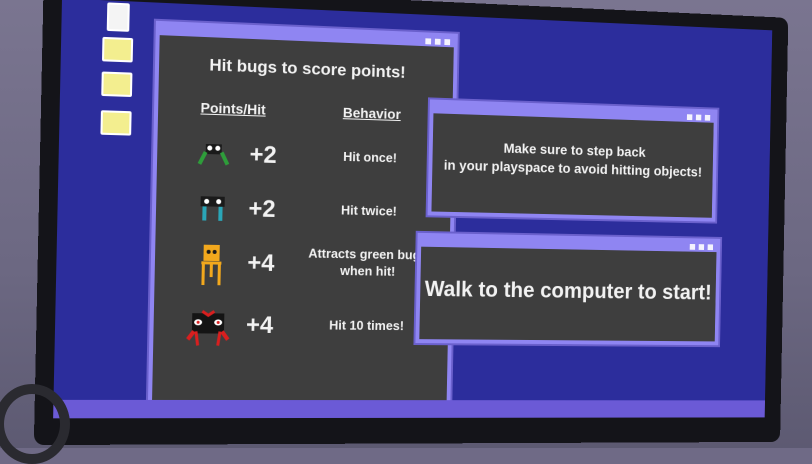  What do you see at coordinates (369, 211) in the screenshot?
I see `behavior-text: Hit twice!` at bounding box center [369, 211].